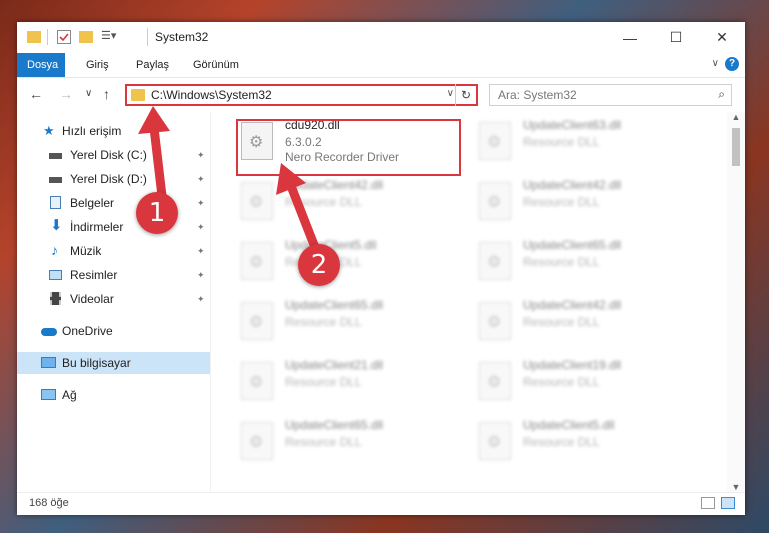  Describe the element at coordinates (319, 265) in the screenshot. I see `step-2-badge: 2` at that location.